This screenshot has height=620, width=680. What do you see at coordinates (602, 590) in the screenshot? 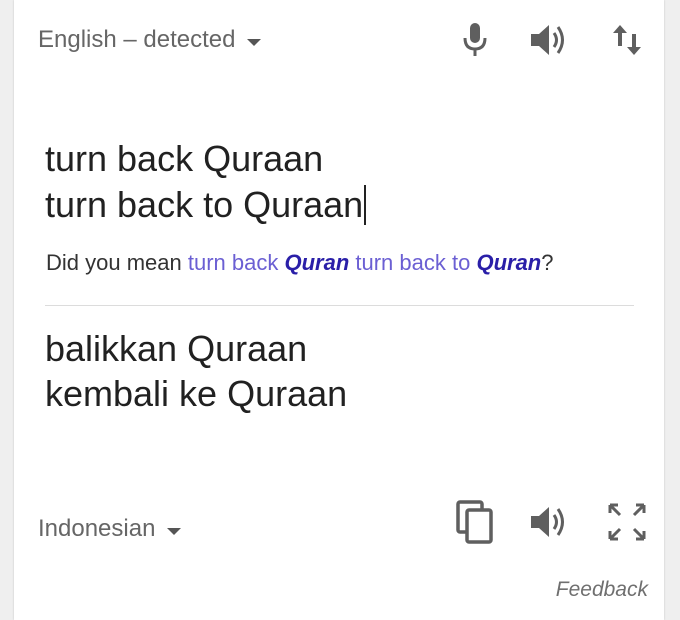
I see `feedback-link: Feedback` at bounding box center [602, 590].